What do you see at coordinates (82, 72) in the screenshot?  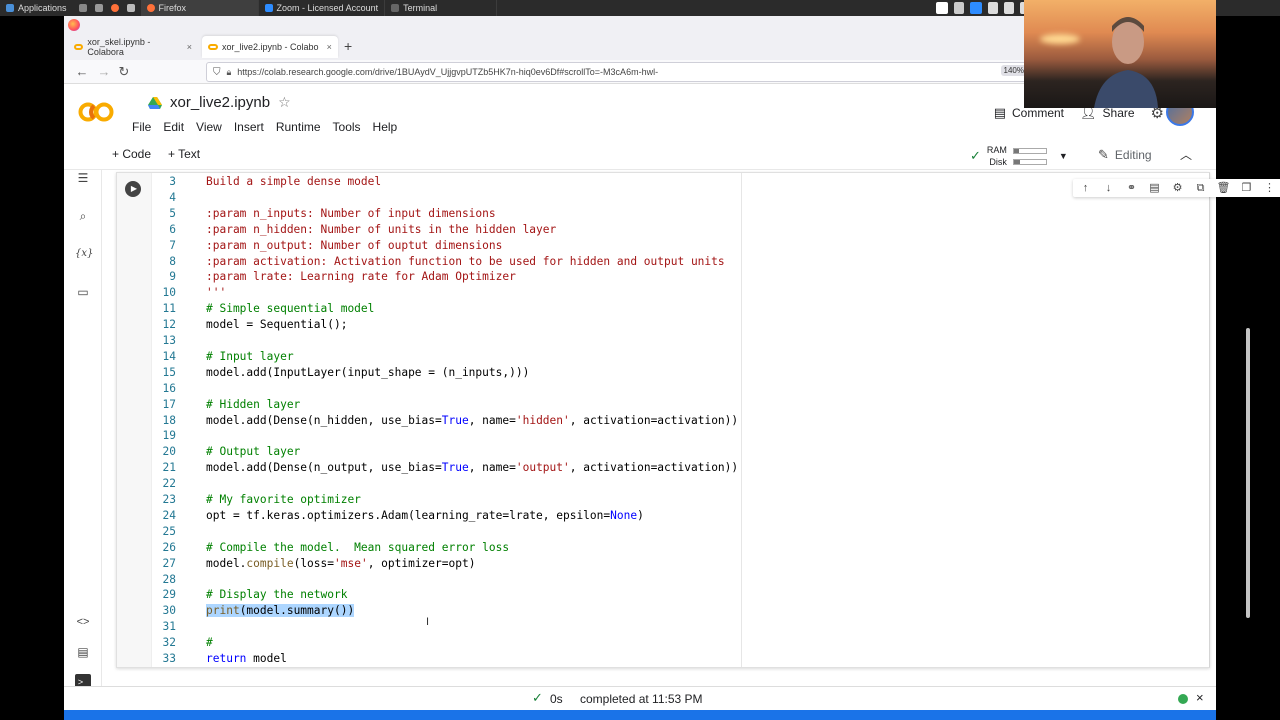 I see `back-arrow-icon: ←` at bounding box center [82, 72].